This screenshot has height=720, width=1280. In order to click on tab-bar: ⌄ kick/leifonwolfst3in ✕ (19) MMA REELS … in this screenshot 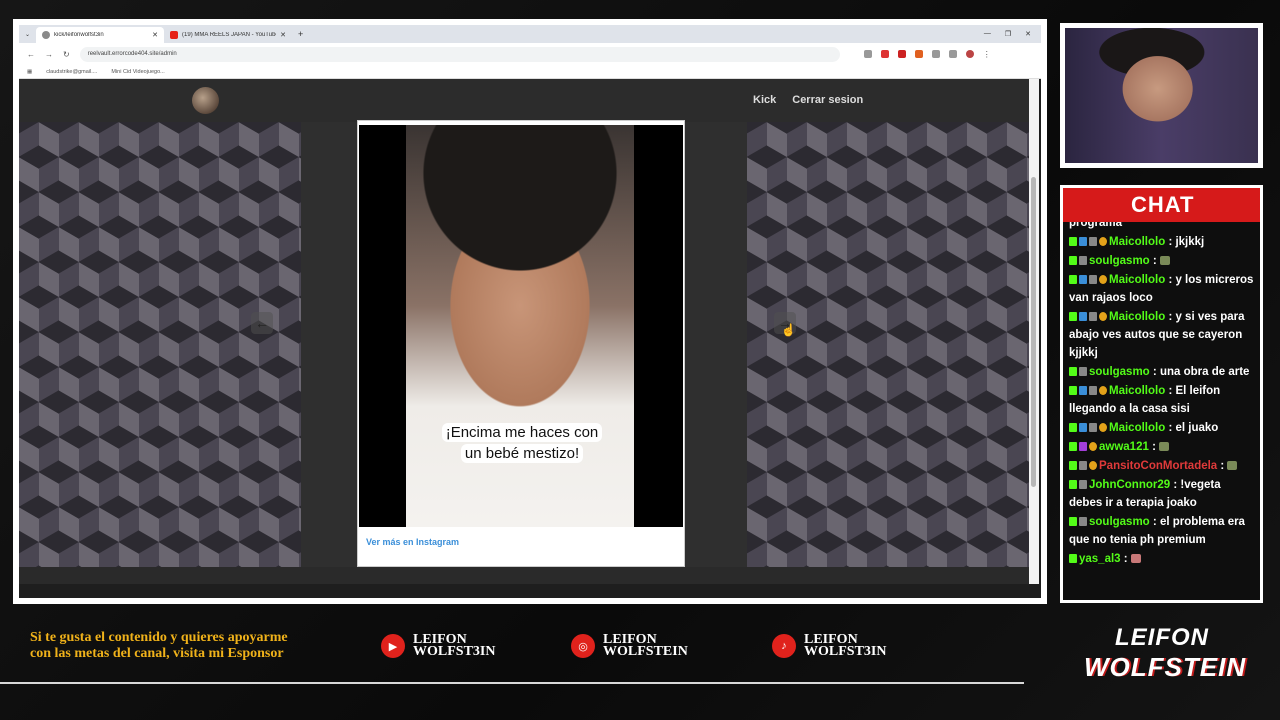, I will do `click(530, 34)`.